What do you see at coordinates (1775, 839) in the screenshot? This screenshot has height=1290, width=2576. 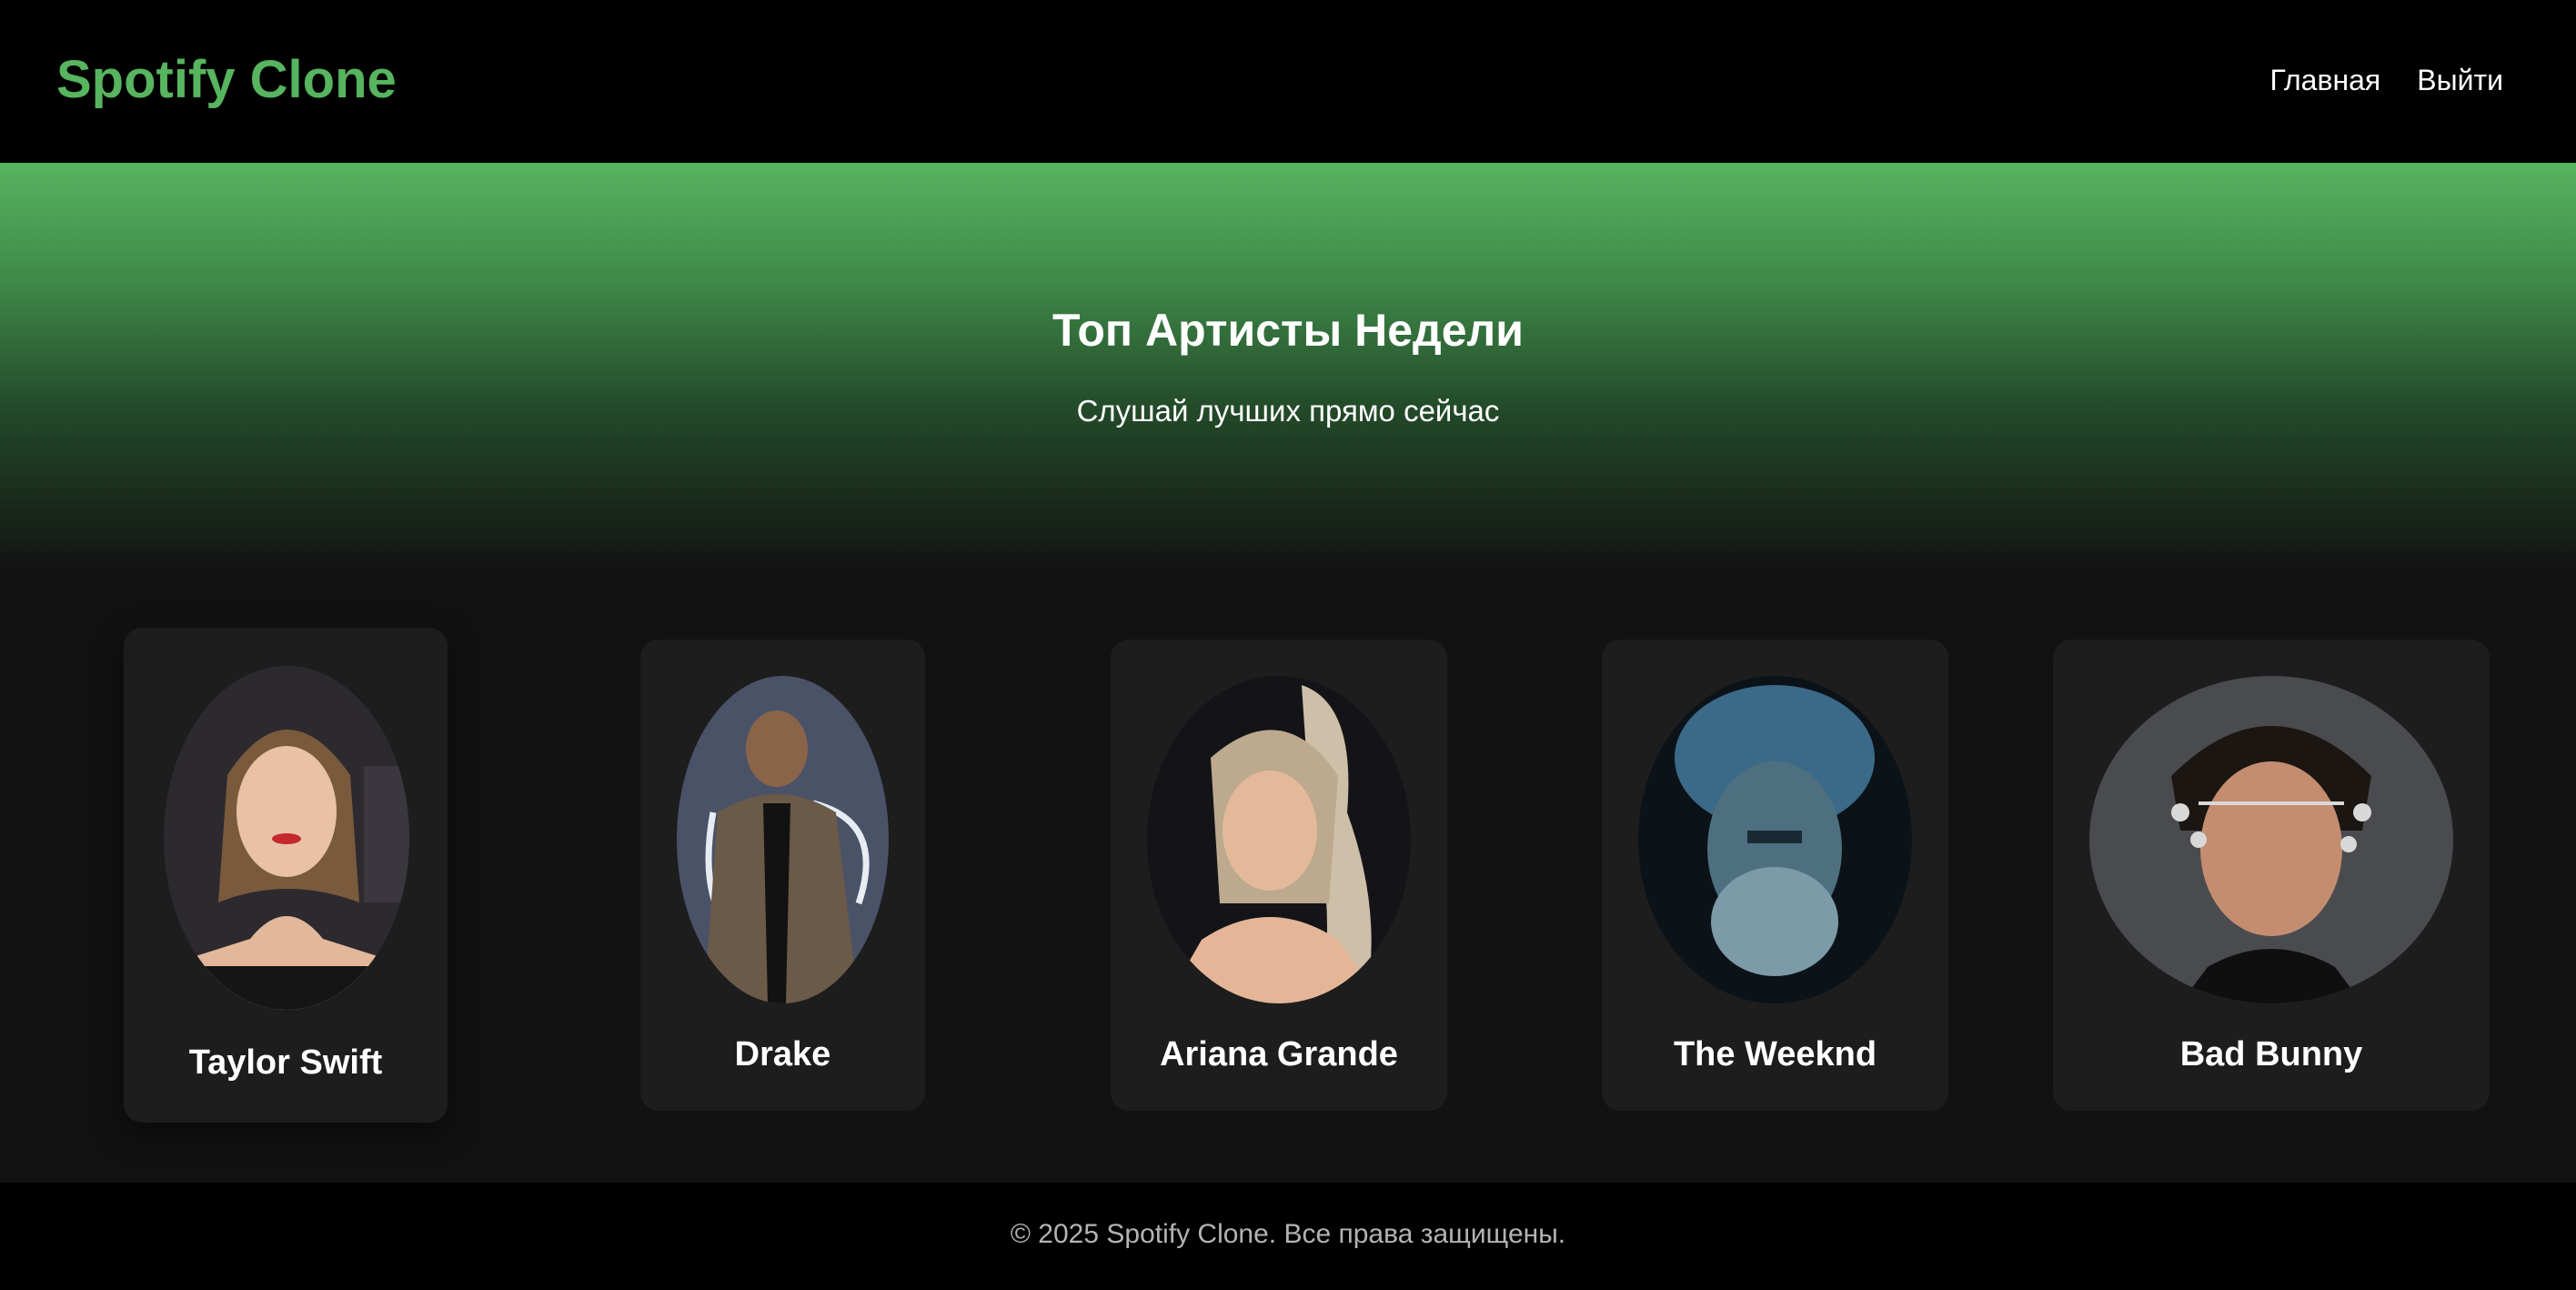 I see `artist-photo-the-weeknd` at bounding box center [1775, 839].